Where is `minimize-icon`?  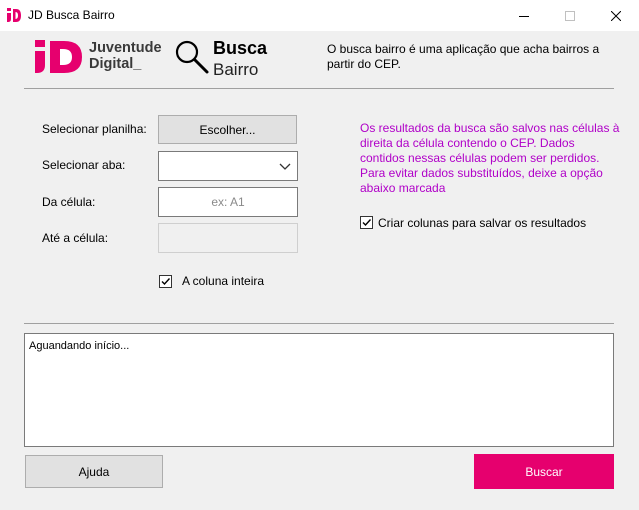 minimize-icon is located at coordinates (524, 16).